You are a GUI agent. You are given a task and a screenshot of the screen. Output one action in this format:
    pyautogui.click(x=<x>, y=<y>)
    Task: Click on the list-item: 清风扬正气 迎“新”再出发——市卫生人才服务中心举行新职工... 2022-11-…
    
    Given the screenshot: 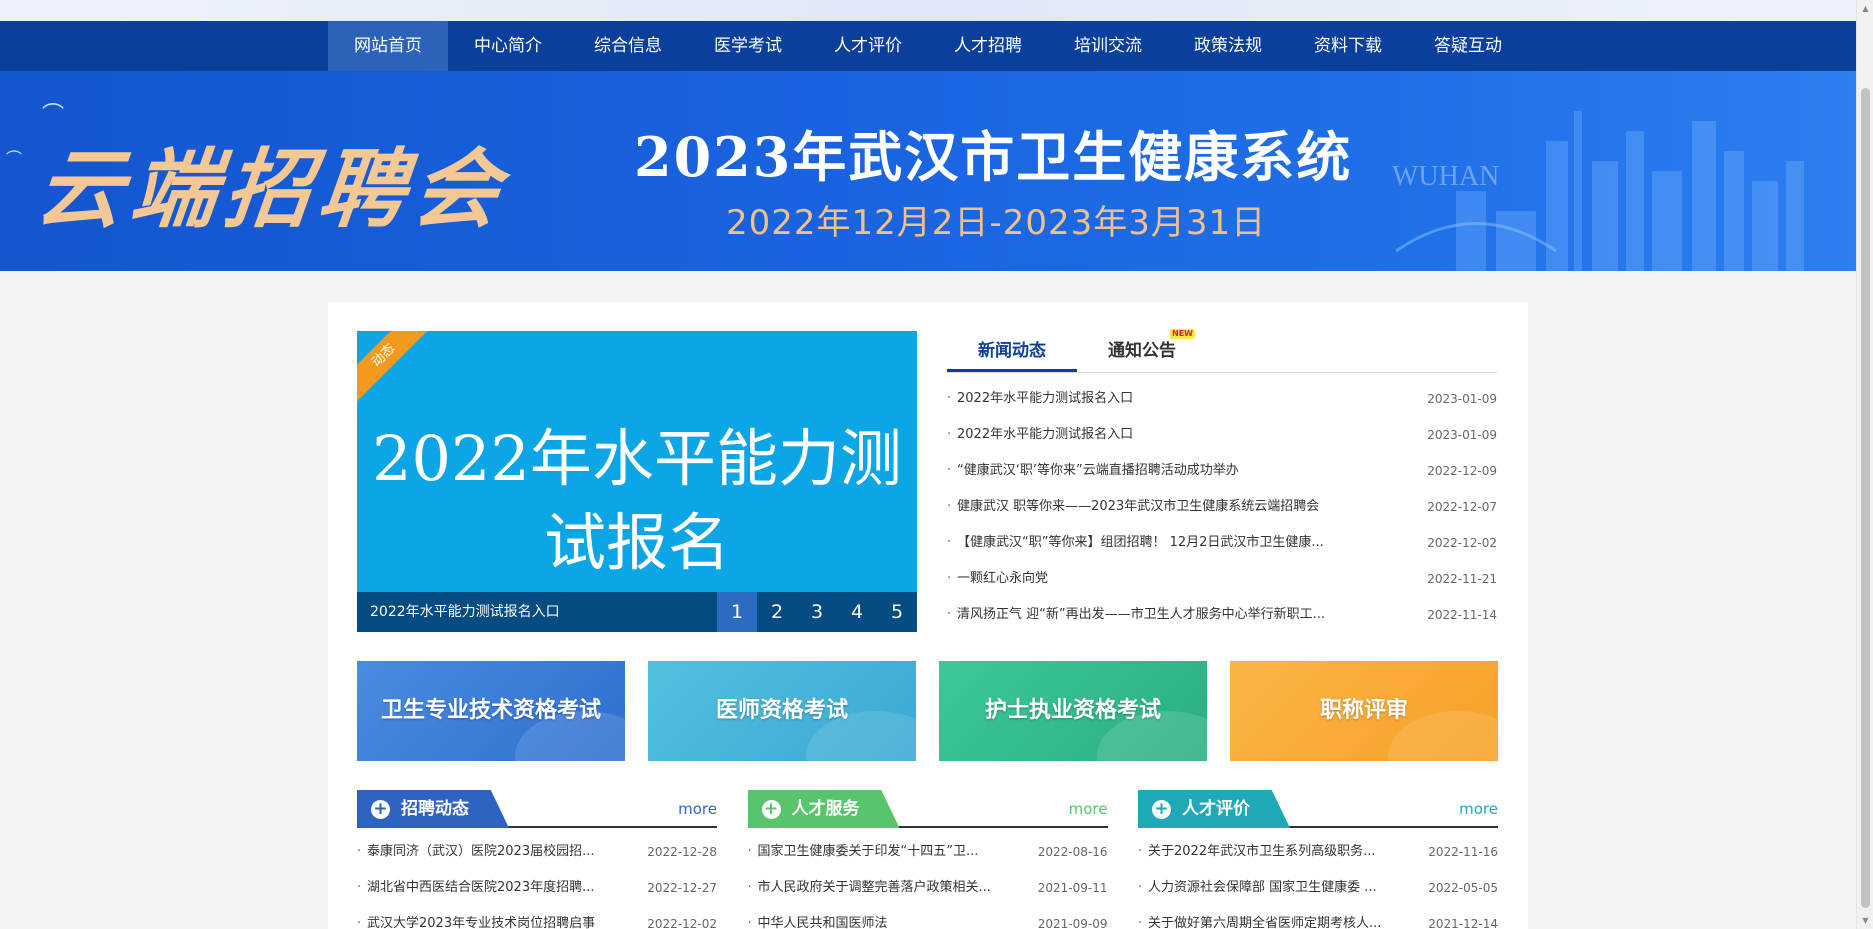 What is the action you would take?
    pyautogui.click(x=1222, y=615)
    